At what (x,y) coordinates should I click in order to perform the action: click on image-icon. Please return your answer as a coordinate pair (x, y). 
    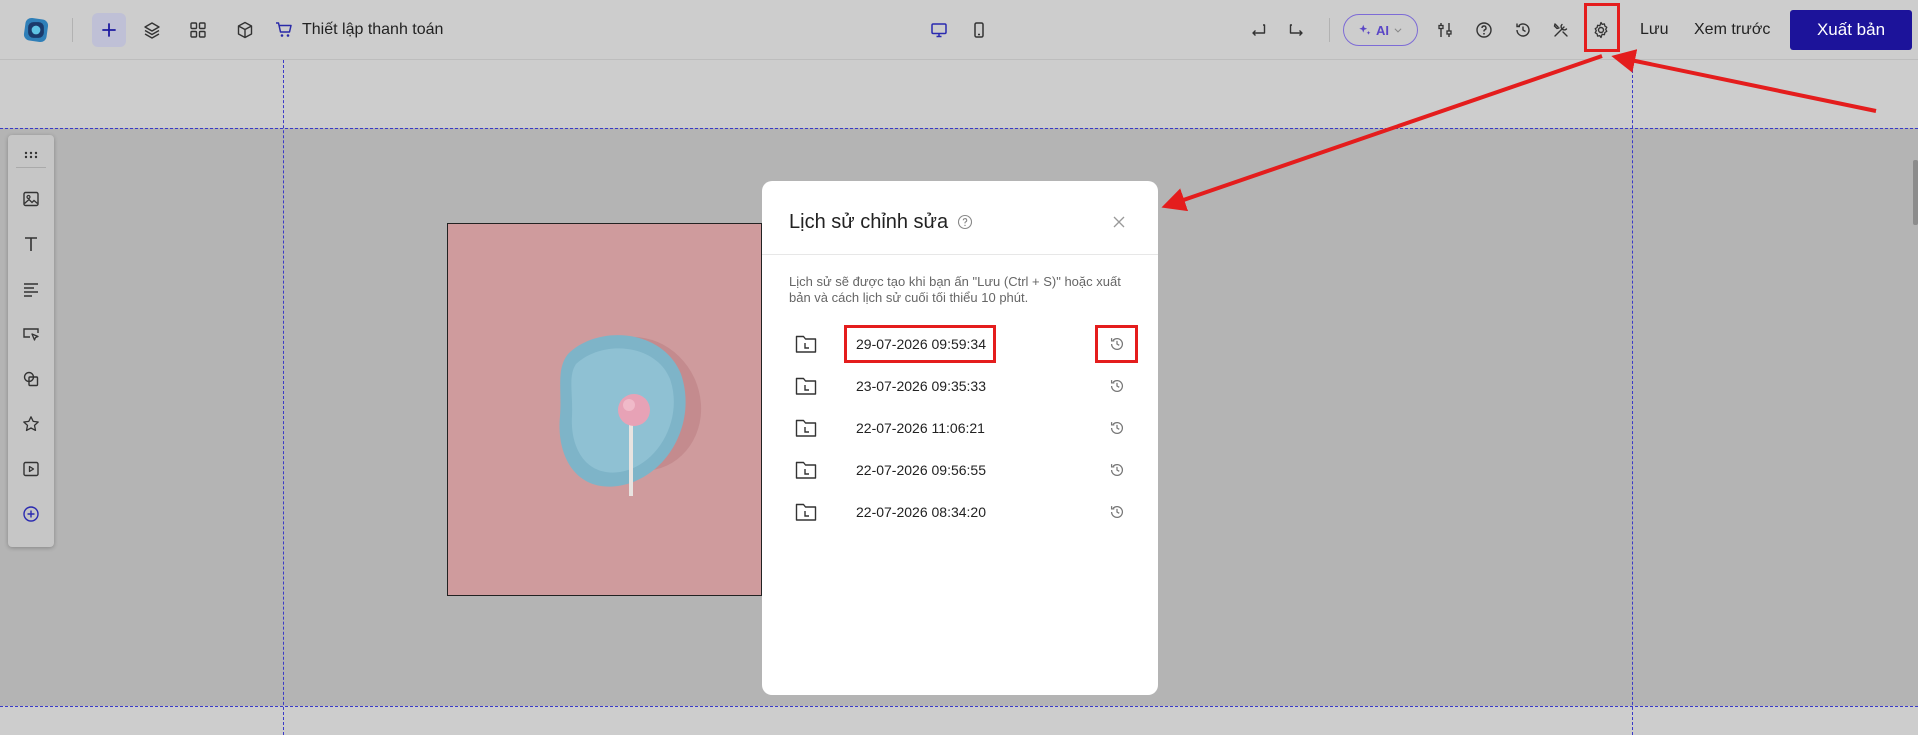
    Looking at the image, I should click on (31, 199).